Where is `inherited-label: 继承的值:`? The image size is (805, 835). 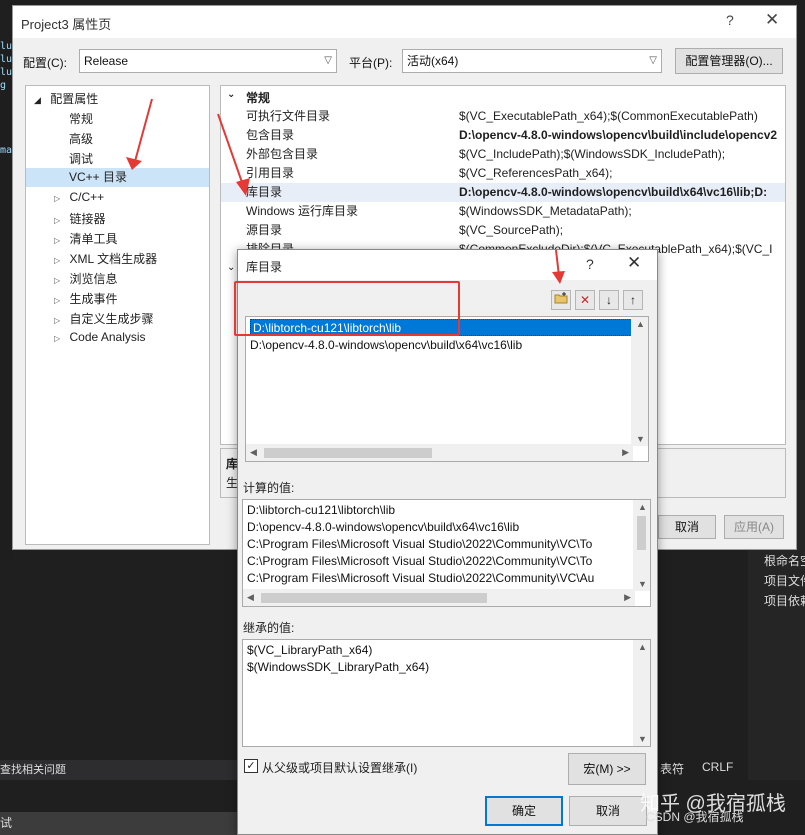
inherited-label: 继承的值: is located at coordinates (269, 628).